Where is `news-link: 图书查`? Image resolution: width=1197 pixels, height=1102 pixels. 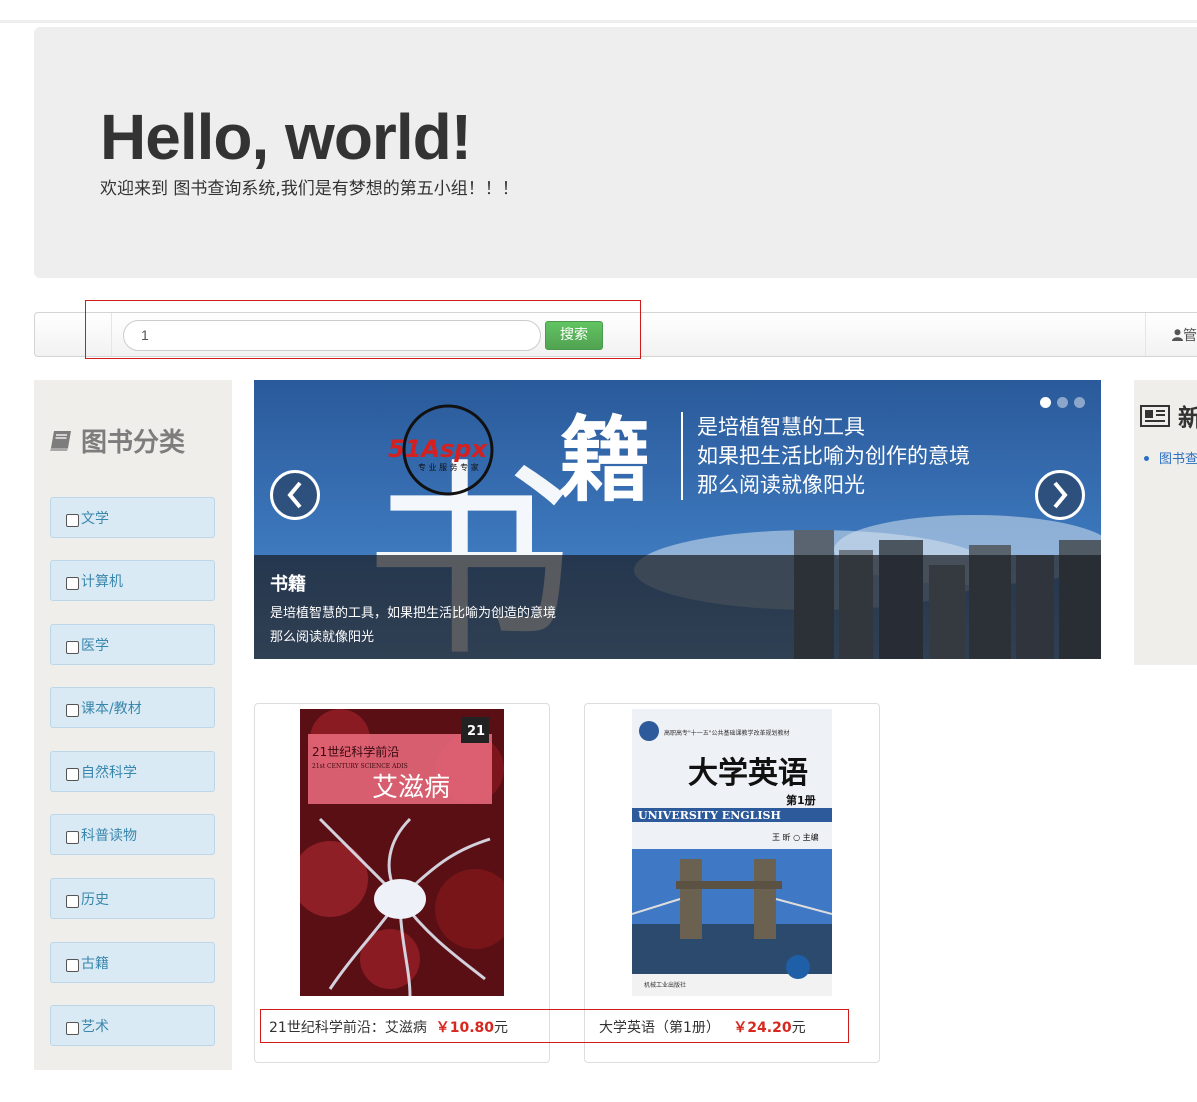 news-link: 图书查 is located at coordinates (1170, 457).